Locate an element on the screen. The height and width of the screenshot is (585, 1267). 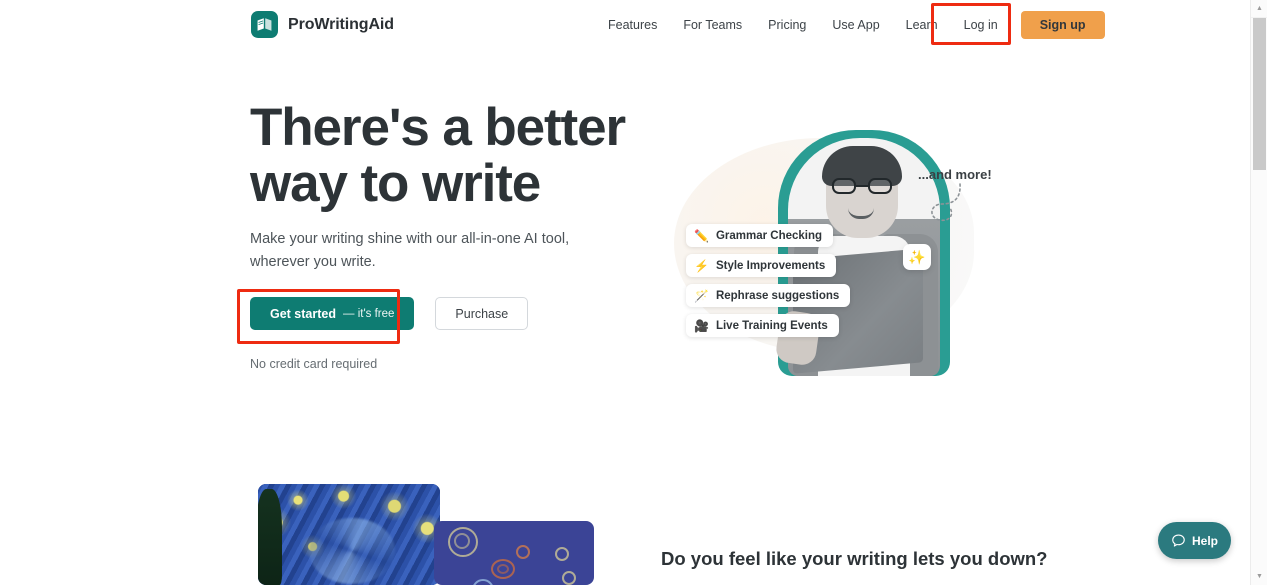
feature-pill-rephrase-suggestions: 🪄 Rephrase suggestions is located at coordinates (768, 295).